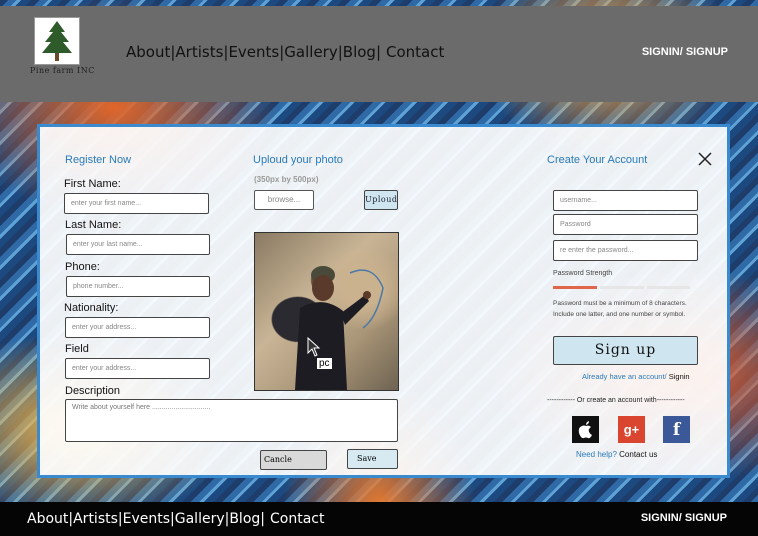 The image size is (758, 536). I want to click on first-name-label: First Name:, so click(92, 184).